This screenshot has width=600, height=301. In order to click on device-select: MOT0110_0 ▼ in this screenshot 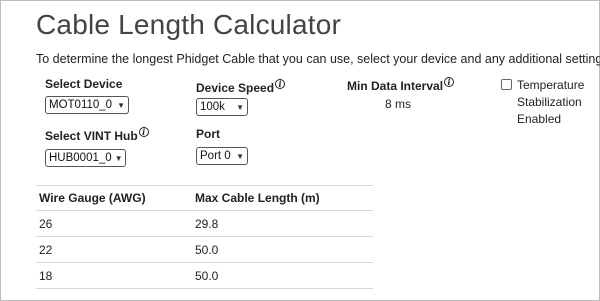, I will do `click(87, 105)`.